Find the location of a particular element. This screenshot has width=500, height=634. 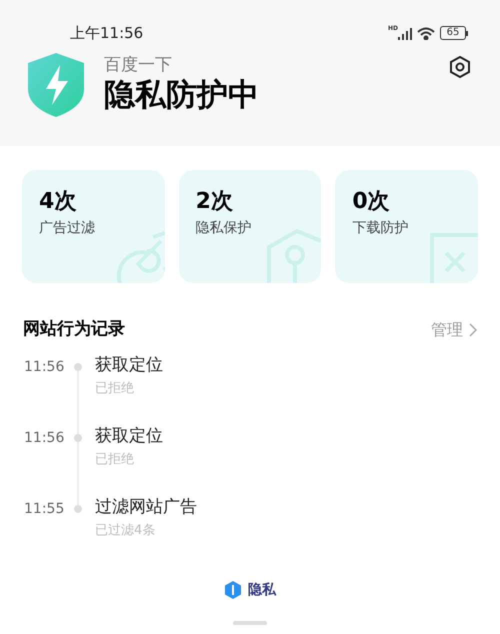

stat-card: 2次 隐私保护 is located at coordinates (250, 226).